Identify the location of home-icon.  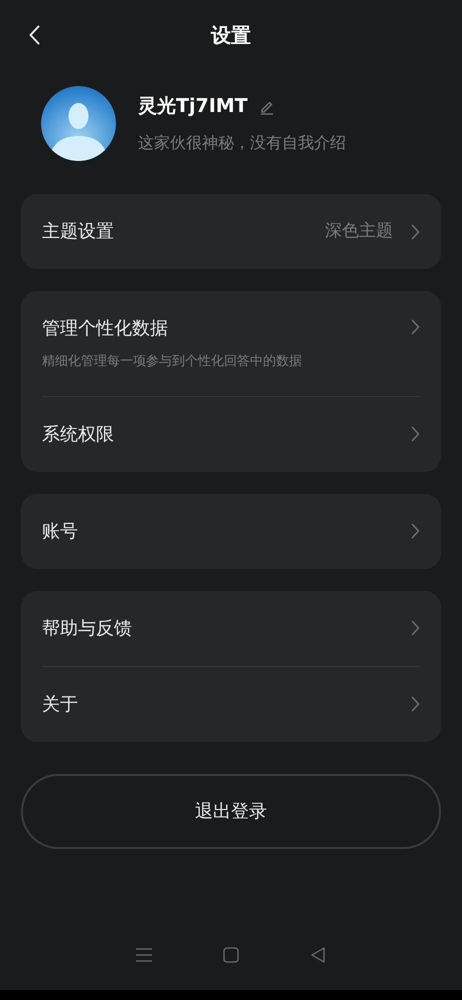
(230, 955).